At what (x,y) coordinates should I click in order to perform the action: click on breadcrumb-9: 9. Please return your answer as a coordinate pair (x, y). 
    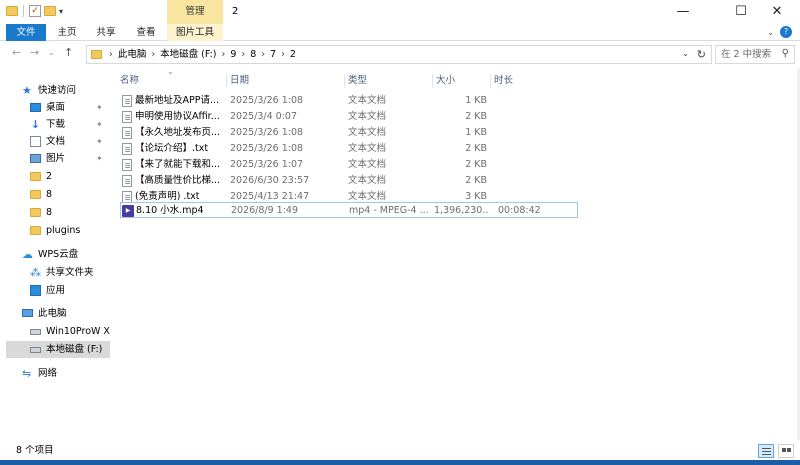
    Looking at the image, I should click on (233, 54).